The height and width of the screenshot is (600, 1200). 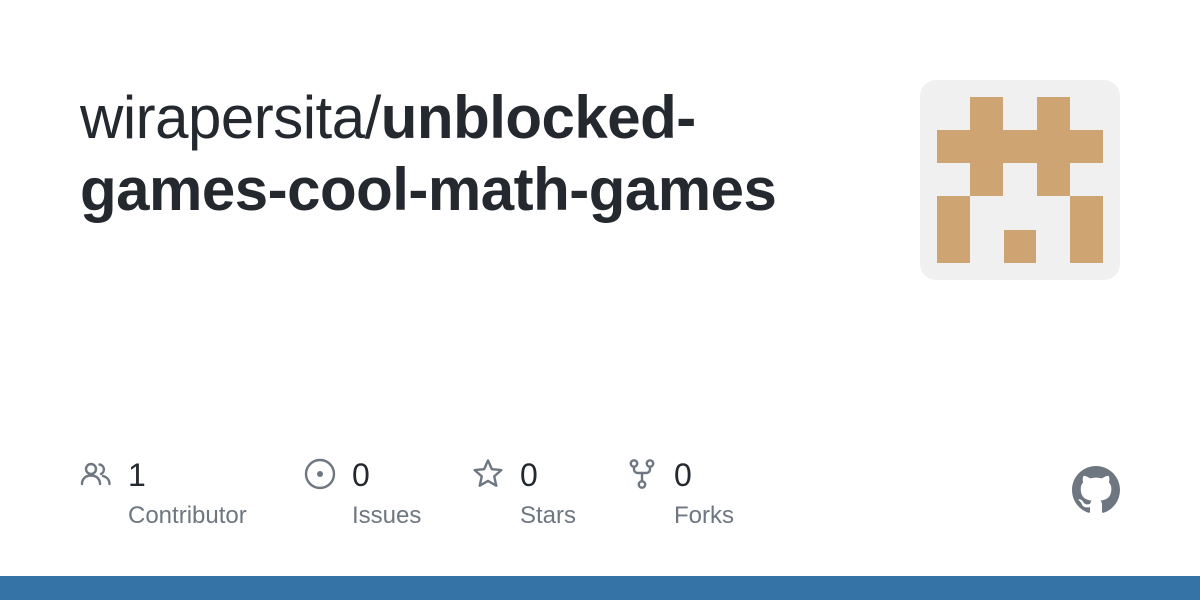 What do you see at coordinates (529, 475) in the screenshot?
I see `stars-count: 0` at bounding box center [529, 475].